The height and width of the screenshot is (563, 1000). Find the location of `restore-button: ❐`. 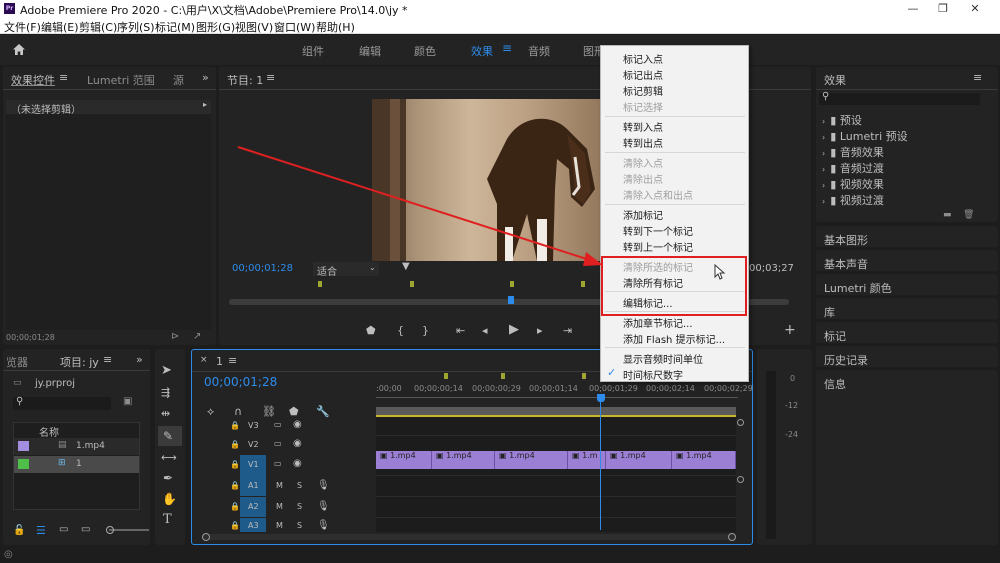

restore-button: ❐ is located at coordinates (943, 9).